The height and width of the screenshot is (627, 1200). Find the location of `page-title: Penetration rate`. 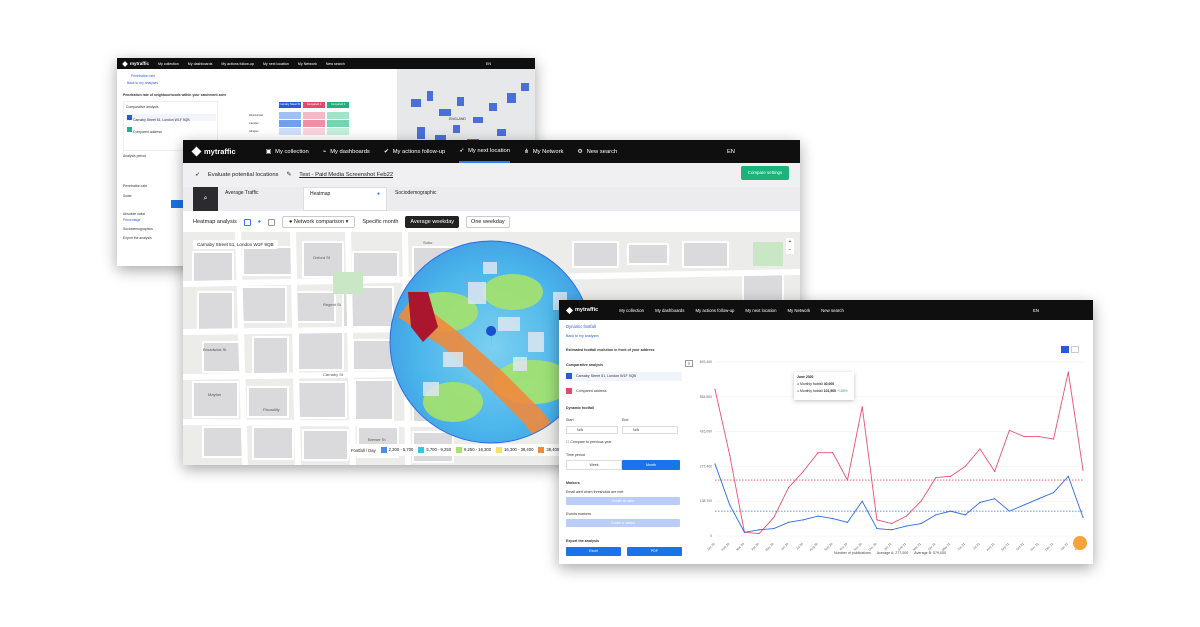

page-title: Penetration rate is located at coordinates (143, 76).